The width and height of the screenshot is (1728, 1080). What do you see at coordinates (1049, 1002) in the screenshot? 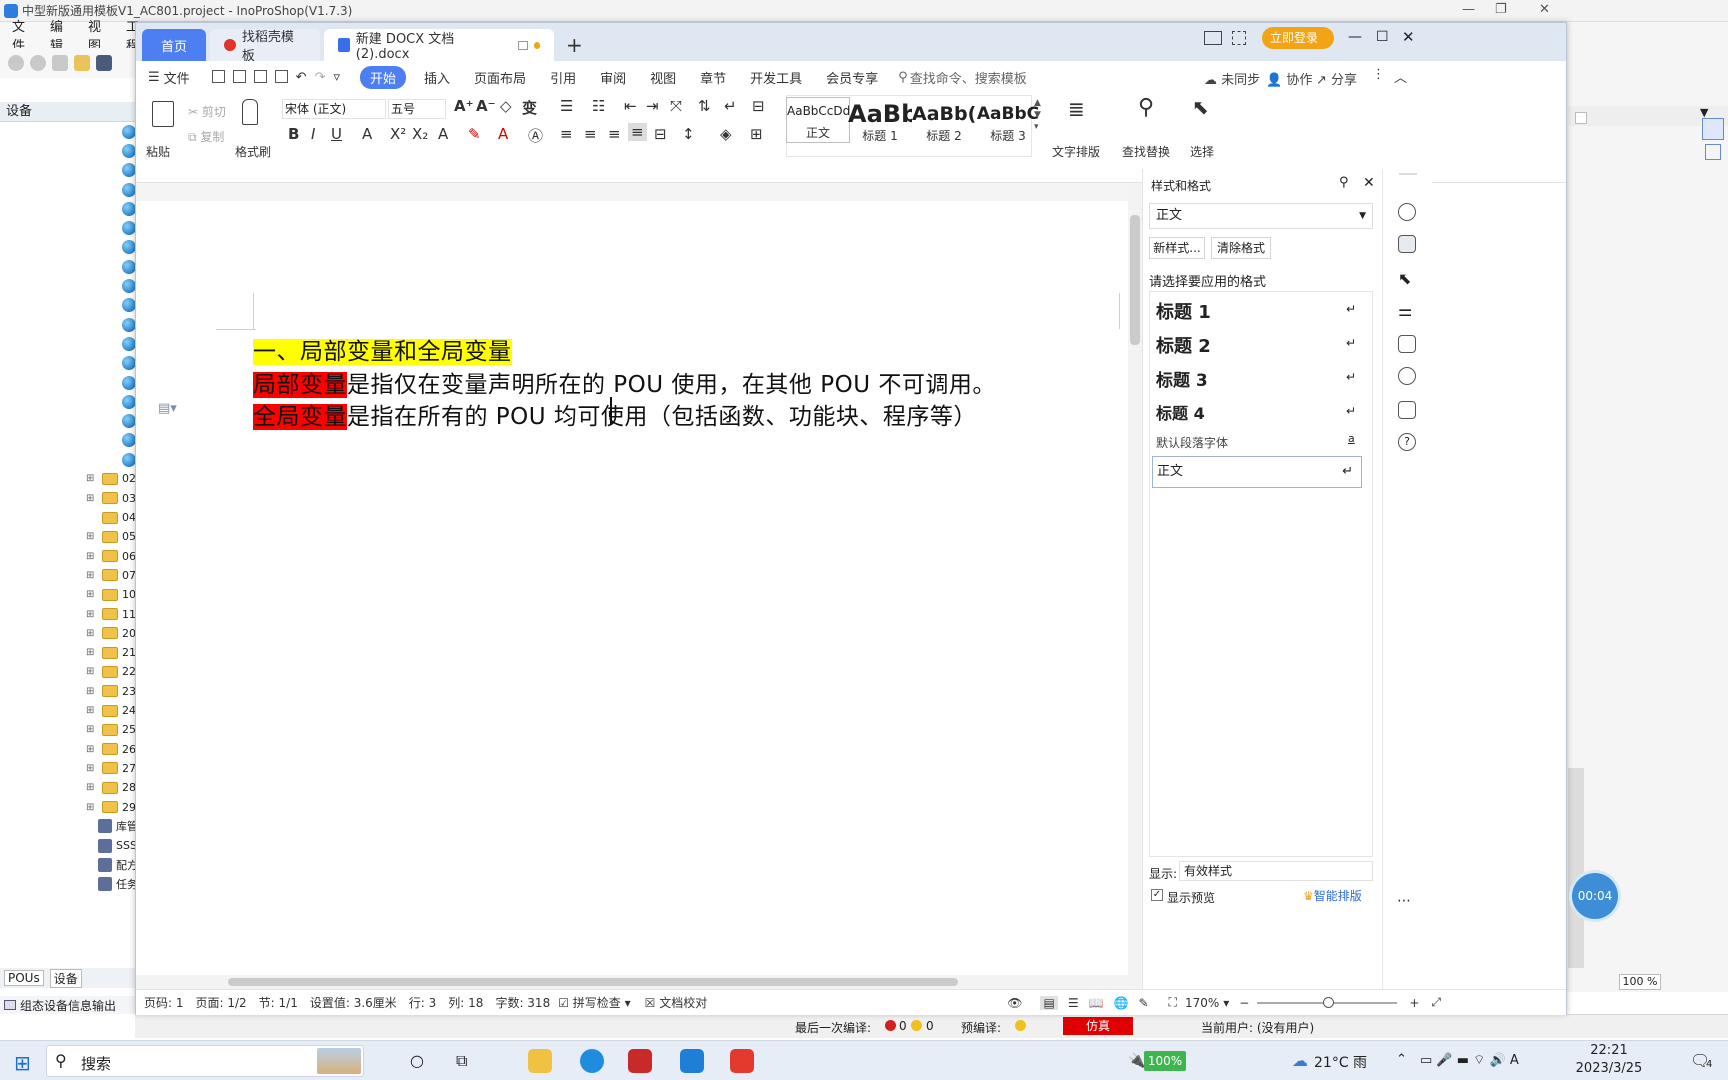
I see `page-view-icon: ▤` at bounding box center [1049, 1002].